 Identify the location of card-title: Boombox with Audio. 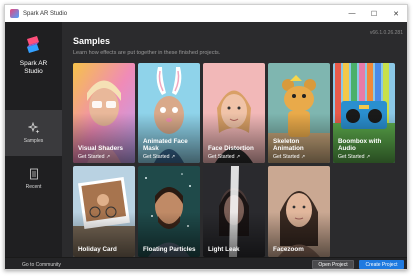
(360, 144).